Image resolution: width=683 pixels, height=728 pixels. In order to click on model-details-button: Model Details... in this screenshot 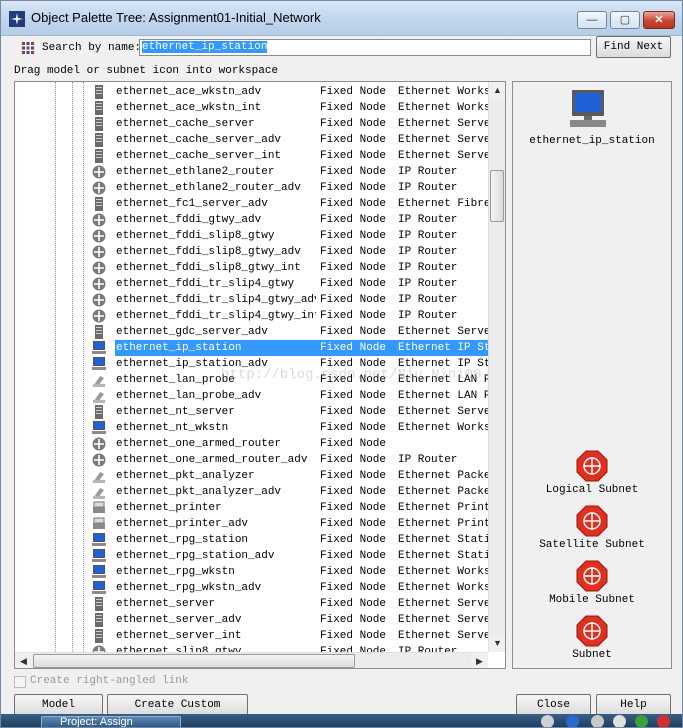, I will do `click(58, 710)`.